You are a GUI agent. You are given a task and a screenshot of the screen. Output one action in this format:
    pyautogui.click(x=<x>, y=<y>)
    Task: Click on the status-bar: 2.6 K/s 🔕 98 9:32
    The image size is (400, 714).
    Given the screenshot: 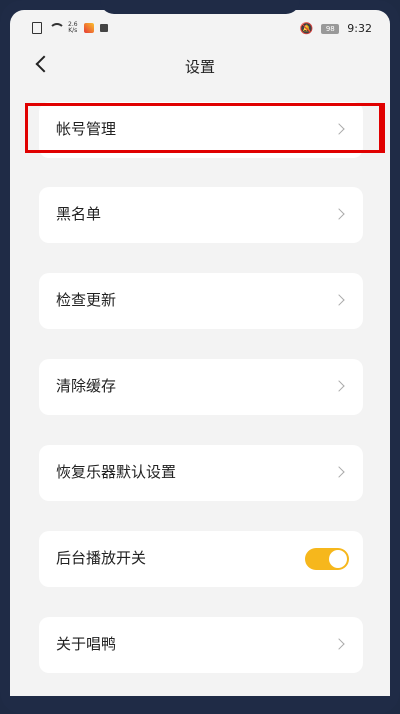 What is the action you would take?
    pyautogui.click(x=200, y=30)
    